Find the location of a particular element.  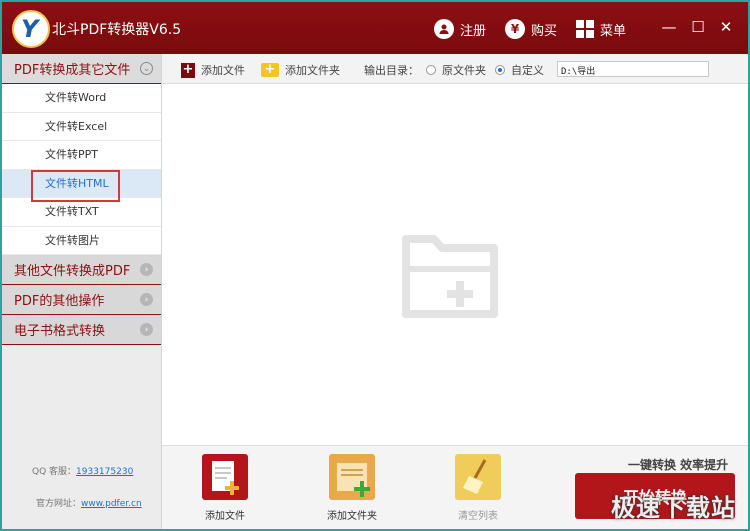

section-ebook-convert: 电子书格式转换 › is located at coordinates (81, 330).